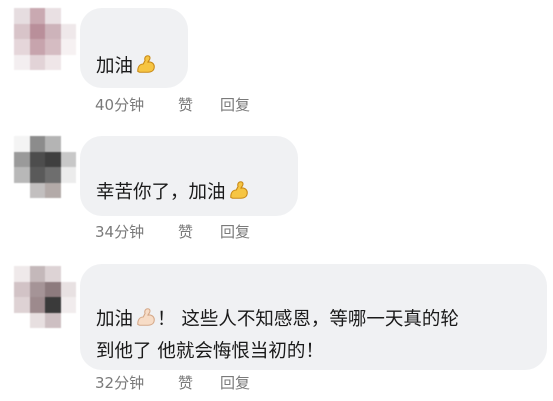 This screenshot has width=553, height=401. Describe the element at coordinates (146, 317) in the screenshot. I see `flexed-biceps-light-skin-icon` at that location.